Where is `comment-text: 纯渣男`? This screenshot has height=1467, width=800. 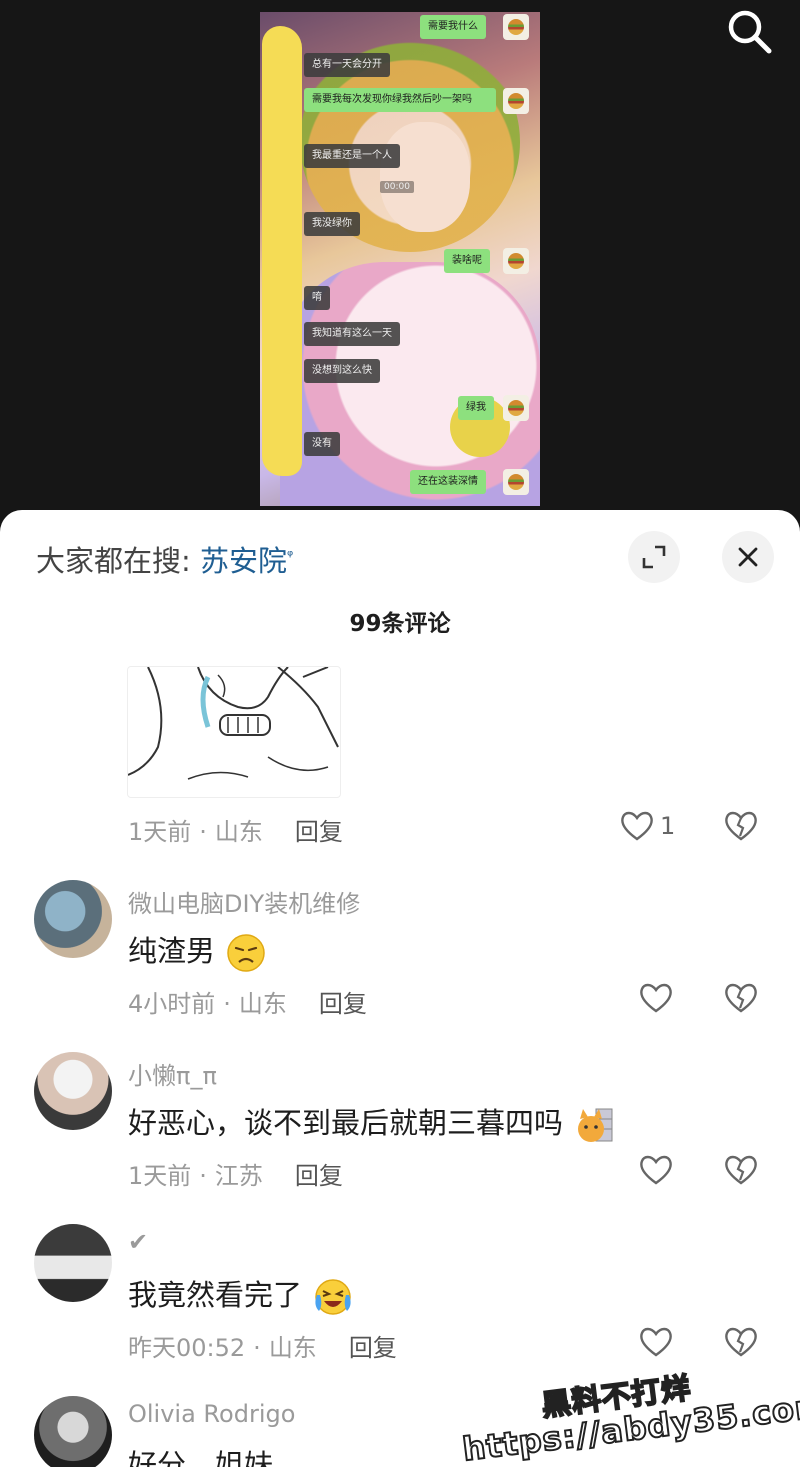 comment-text: 纯渣男 is located at coordinates (197, 950).